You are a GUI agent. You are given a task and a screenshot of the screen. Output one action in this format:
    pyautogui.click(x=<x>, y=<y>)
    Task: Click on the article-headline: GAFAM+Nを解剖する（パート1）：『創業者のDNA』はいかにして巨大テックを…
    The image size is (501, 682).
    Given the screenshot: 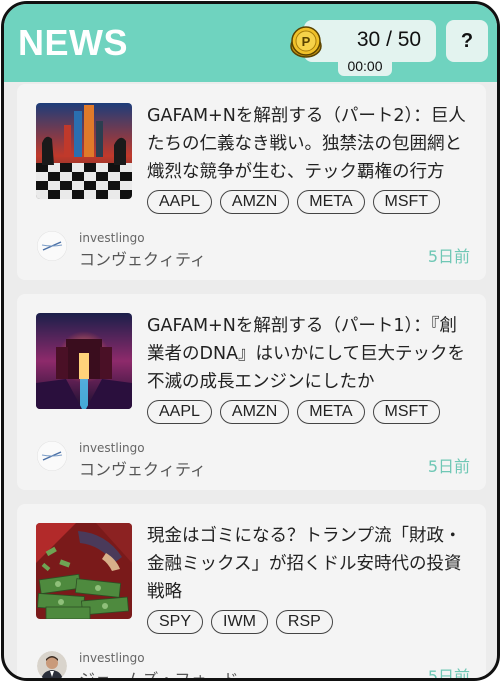 What is the action you would take?
    pyautogui.click(x=306, y=354)
    